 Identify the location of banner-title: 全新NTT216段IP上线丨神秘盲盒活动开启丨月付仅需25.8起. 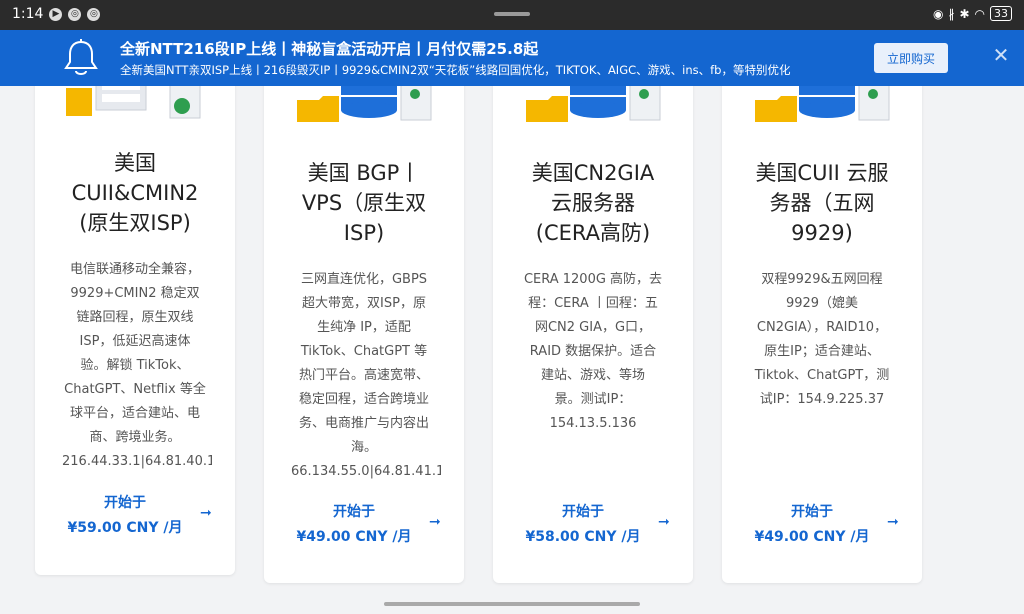
(329, 49).